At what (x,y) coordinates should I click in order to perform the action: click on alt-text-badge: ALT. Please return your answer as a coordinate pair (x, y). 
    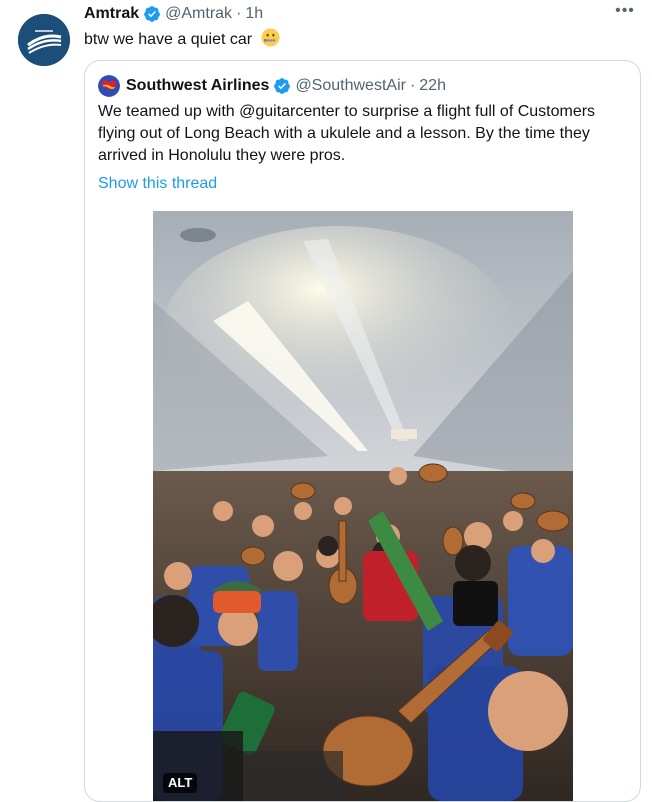
    Looking at the image, I should click on (180, 783).